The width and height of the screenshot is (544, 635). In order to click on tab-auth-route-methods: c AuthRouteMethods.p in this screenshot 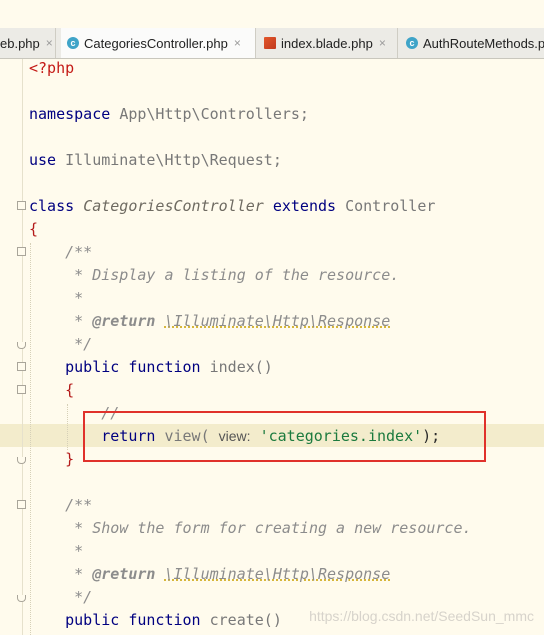, I will do `click(472, 43)`.